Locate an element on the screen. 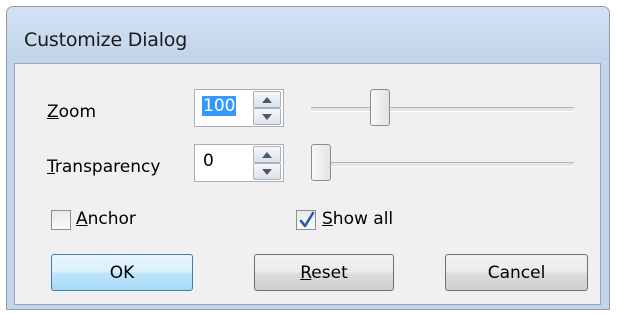  zoom-spin-up-button is located at coordinates (267, 99).